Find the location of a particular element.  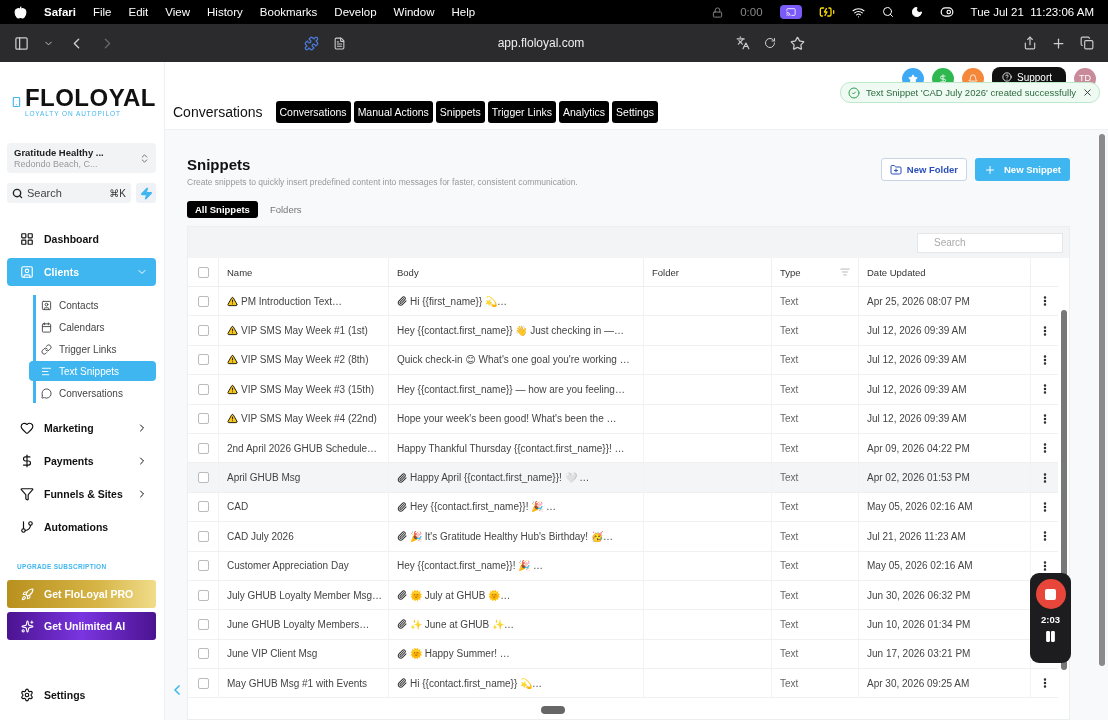

snippet-name: June VIP Client Msg is located at coordinates (272, 654).